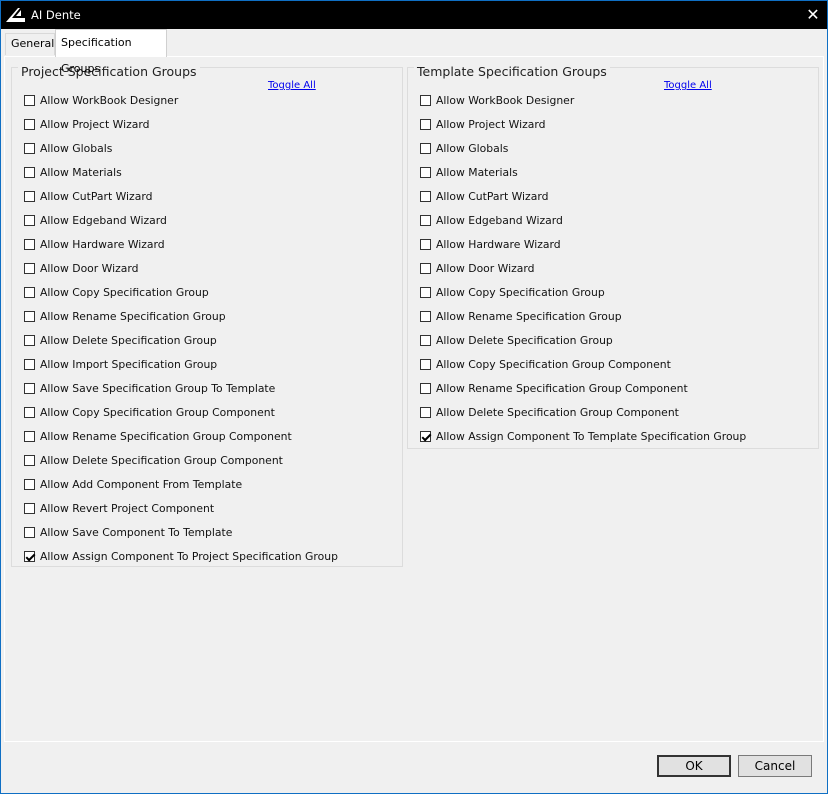 The width and height of the screenshot is (828, 794). I want to click on tab-general: General, so click(30, 44).